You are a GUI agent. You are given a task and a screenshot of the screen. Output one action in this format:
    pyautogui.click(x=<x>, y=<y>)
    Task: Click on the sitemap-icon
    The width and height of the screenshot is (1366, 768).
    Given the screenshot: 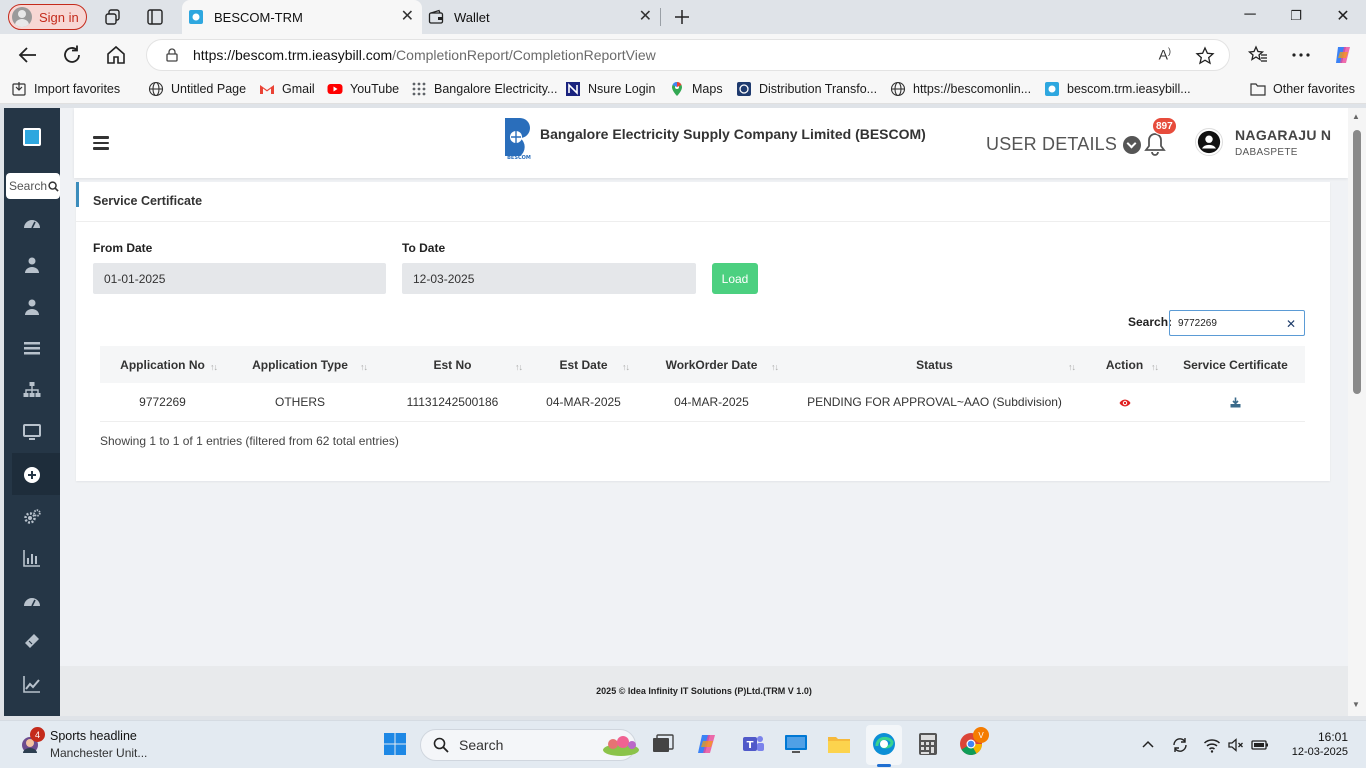 What is the action you would take?
    pyautogui.click(x=32, y=390)
    